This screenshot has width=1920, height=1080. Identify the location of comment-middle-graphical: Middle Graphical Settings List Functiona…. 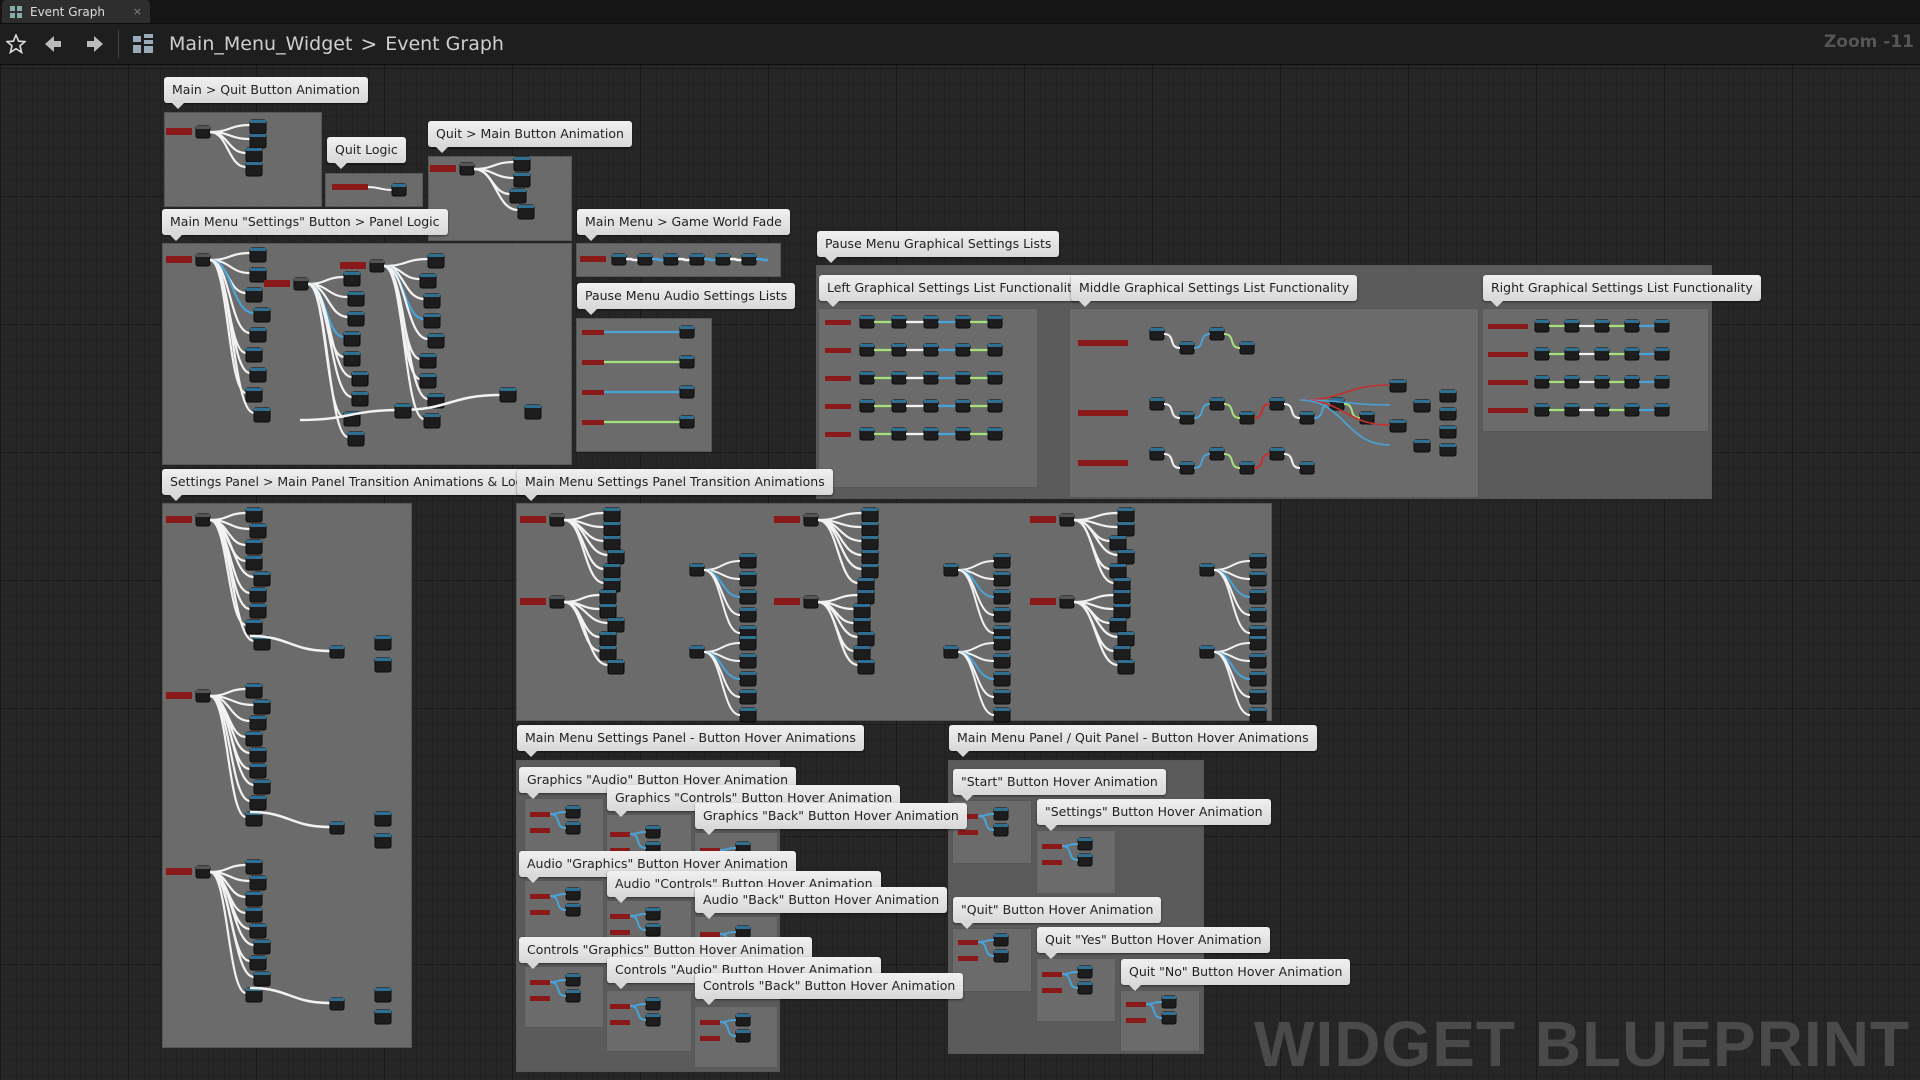
(1214, 291).